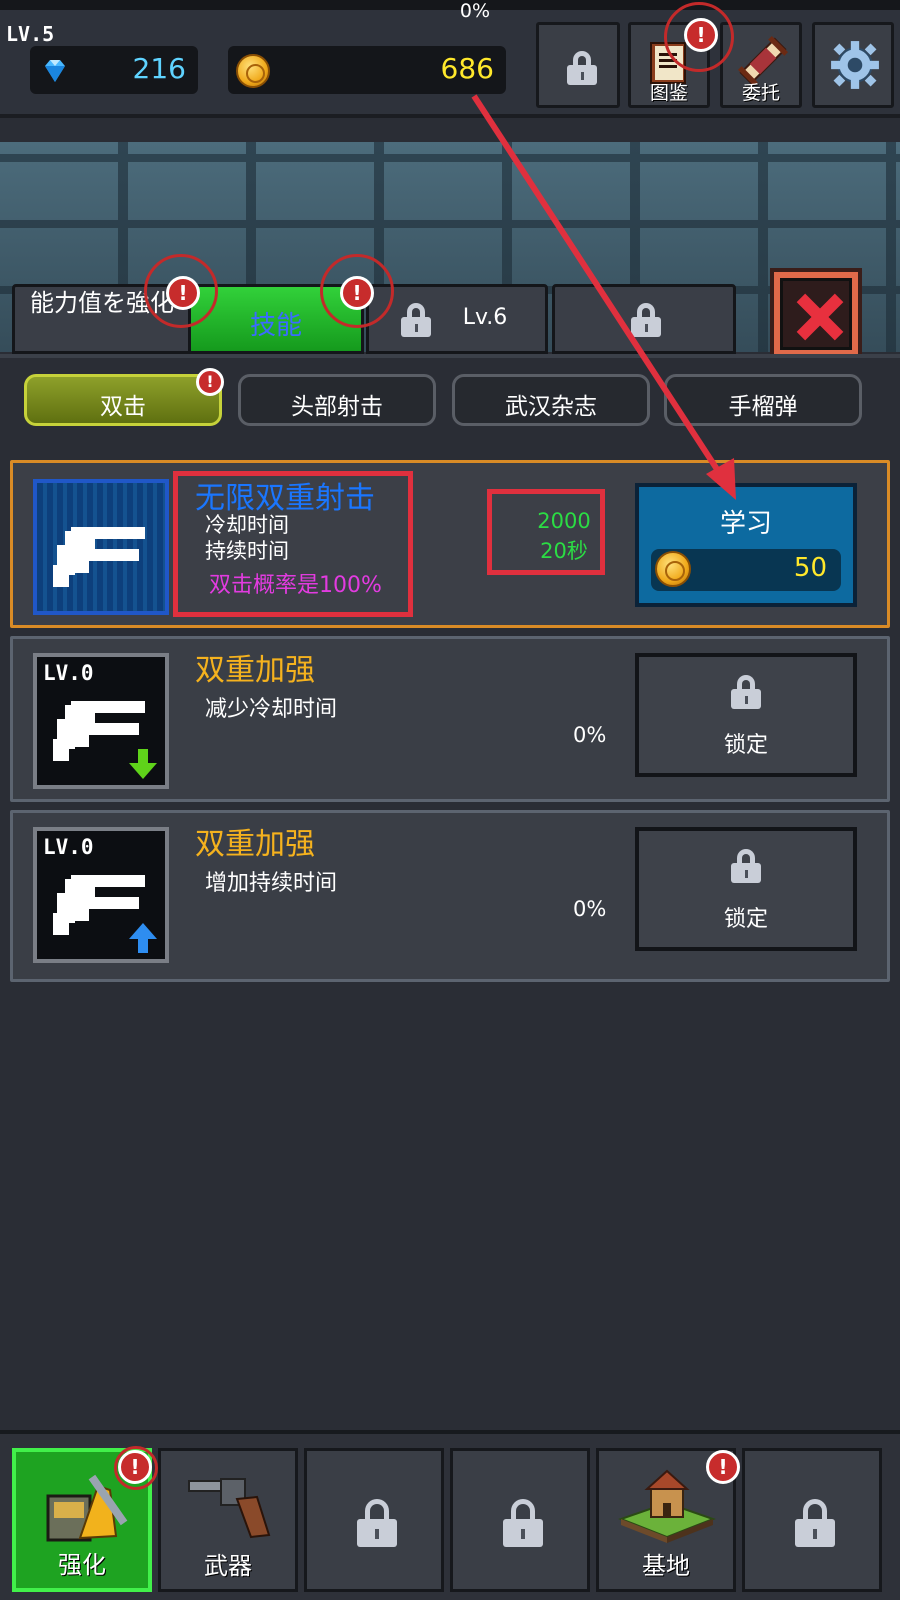 The height and width of the screenshot is (1600, 900). What do you see at coordinates (101, 721) in the screenshot?
I see `skill-icon-cooldown: LV.0` at bounding box center [101, 721].